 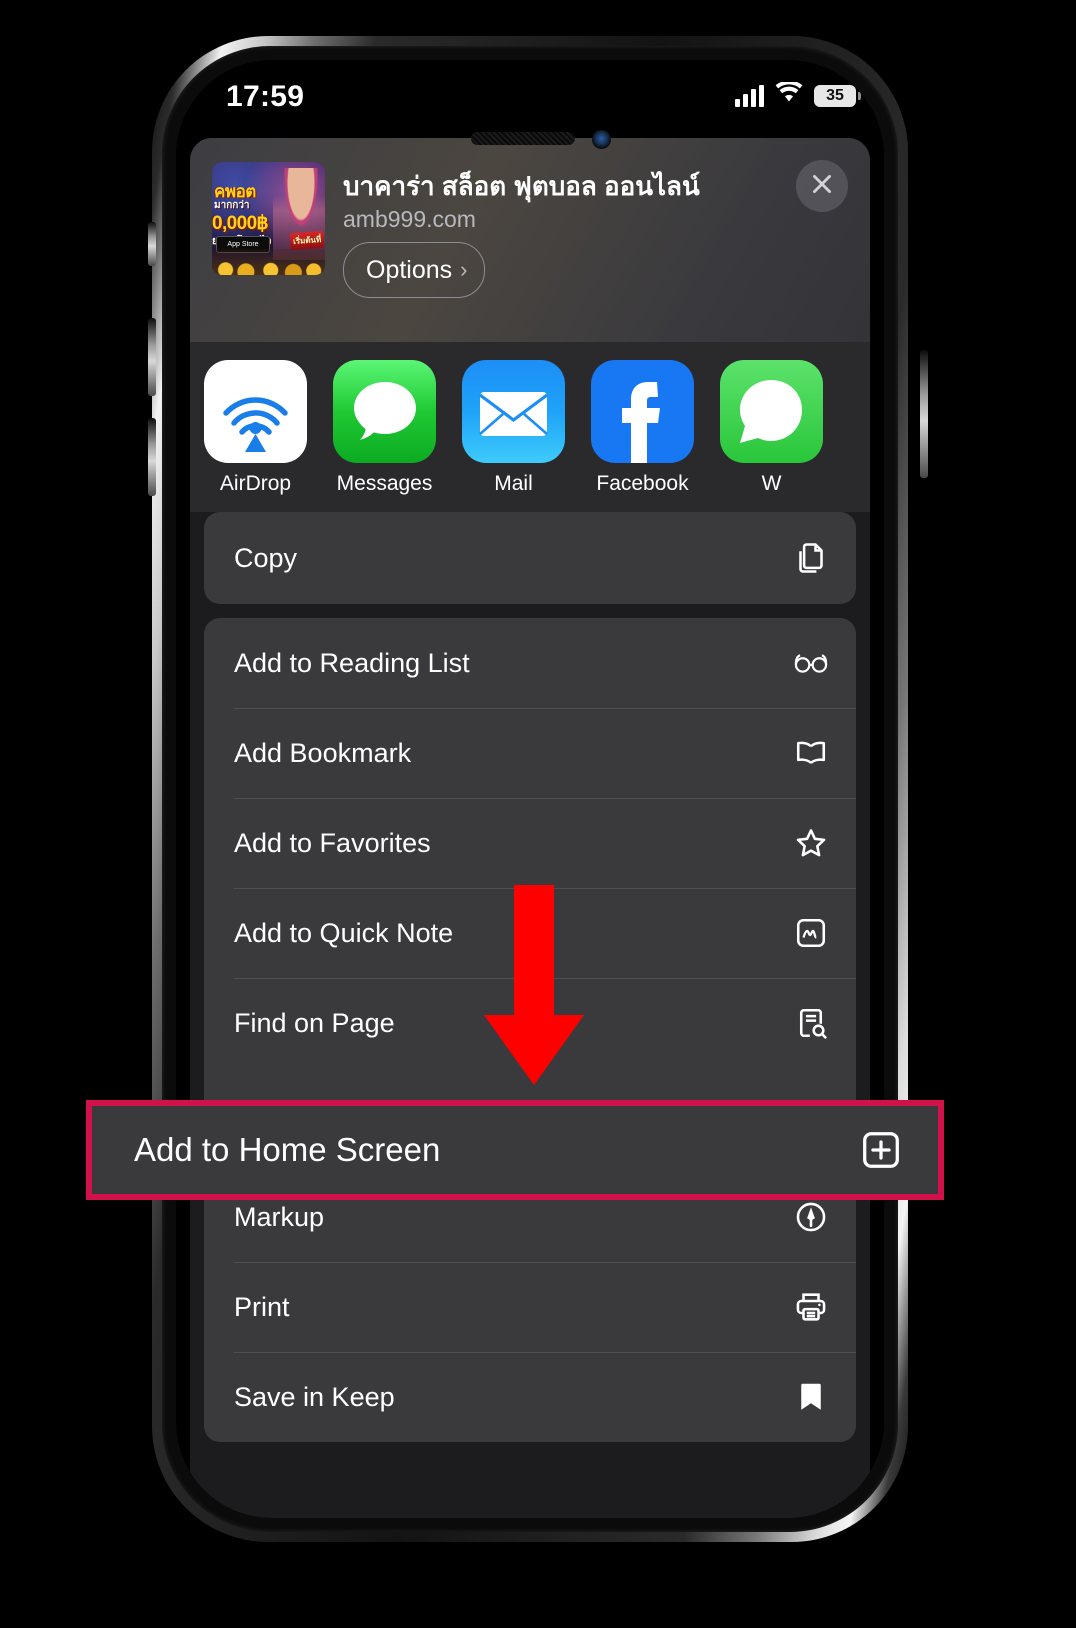 What do you see at coordinates (530, 1397) in the screenshot?
I see `action-row-save-in-keep: Save in Keep` at bounding box center [530, 1397].